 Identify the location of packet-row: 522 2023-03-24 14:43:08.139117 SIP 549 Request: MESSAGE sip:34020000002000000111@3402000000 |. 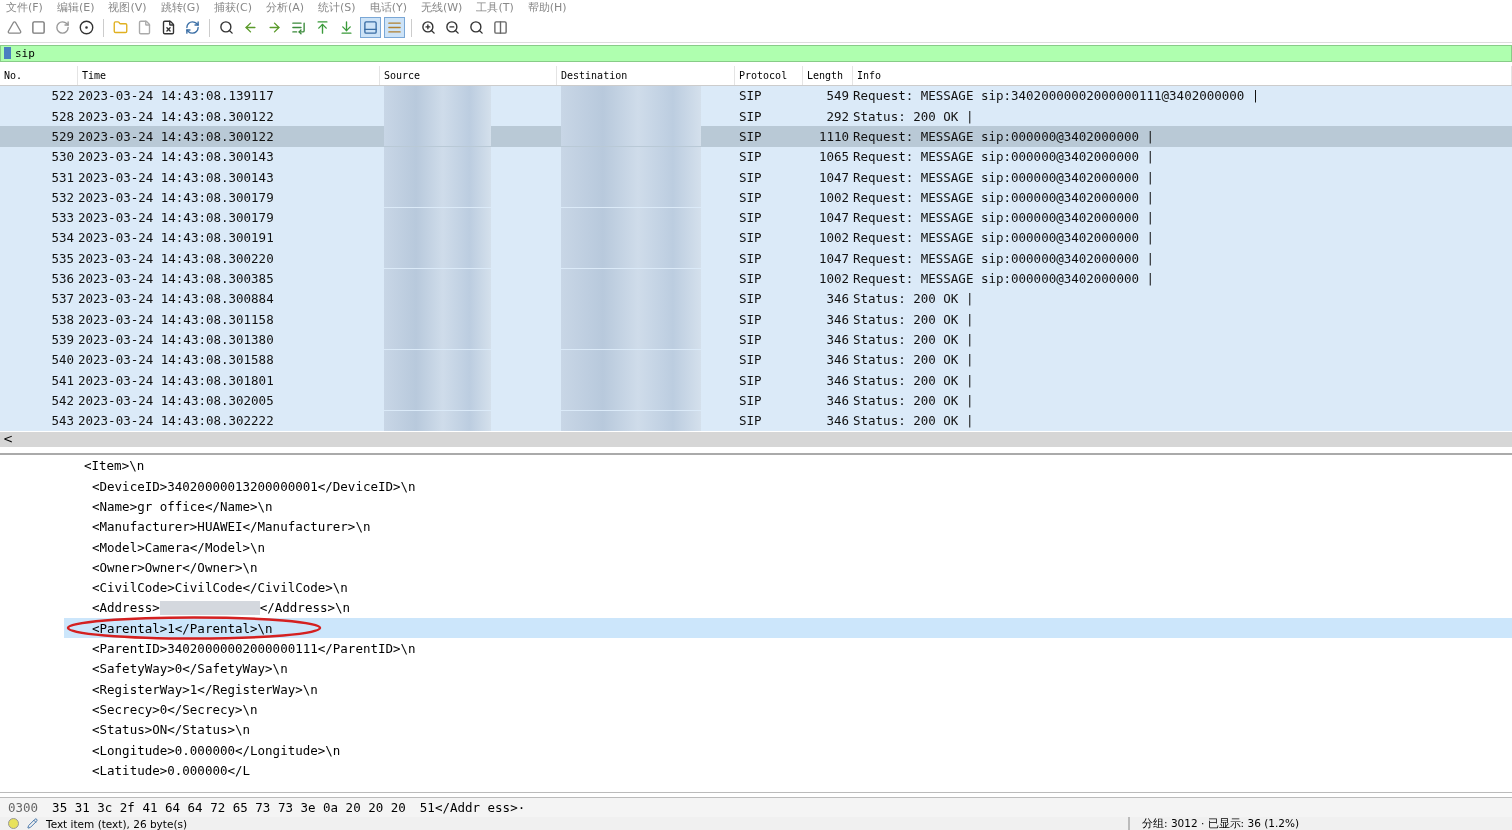
(756, 96).